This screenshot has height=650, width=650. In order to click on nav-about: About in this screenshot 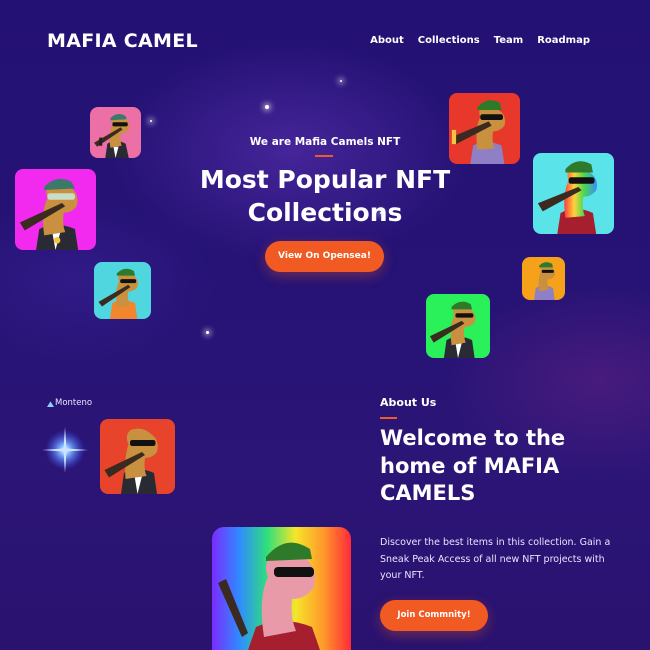, I will do `click(387, 40)`.